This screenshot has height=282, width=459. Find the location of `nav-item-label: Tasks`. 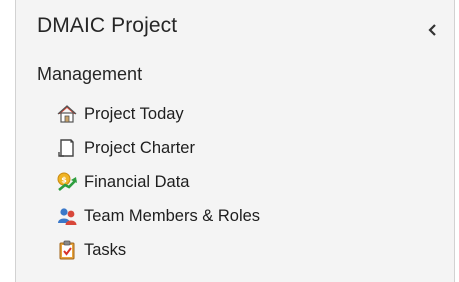

nav-item-label: Tasks is located at coordinates (105, 249).